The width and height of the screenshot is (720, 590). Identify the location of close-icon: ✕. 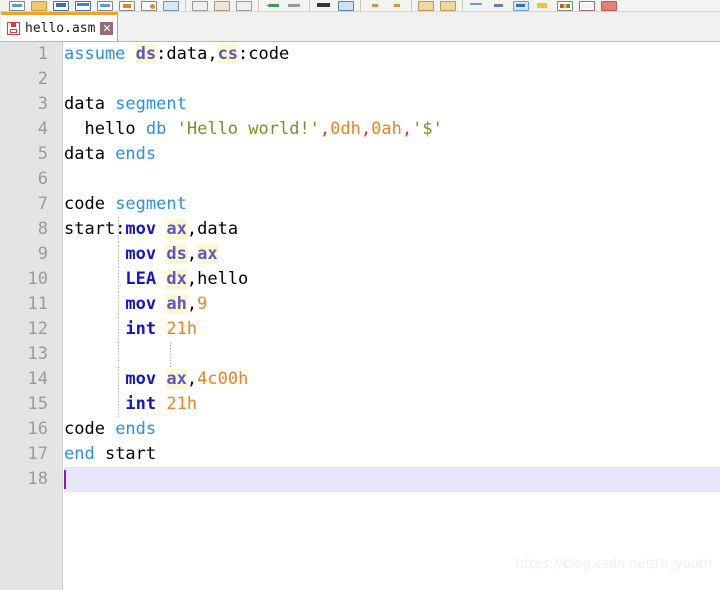
(107, 28).